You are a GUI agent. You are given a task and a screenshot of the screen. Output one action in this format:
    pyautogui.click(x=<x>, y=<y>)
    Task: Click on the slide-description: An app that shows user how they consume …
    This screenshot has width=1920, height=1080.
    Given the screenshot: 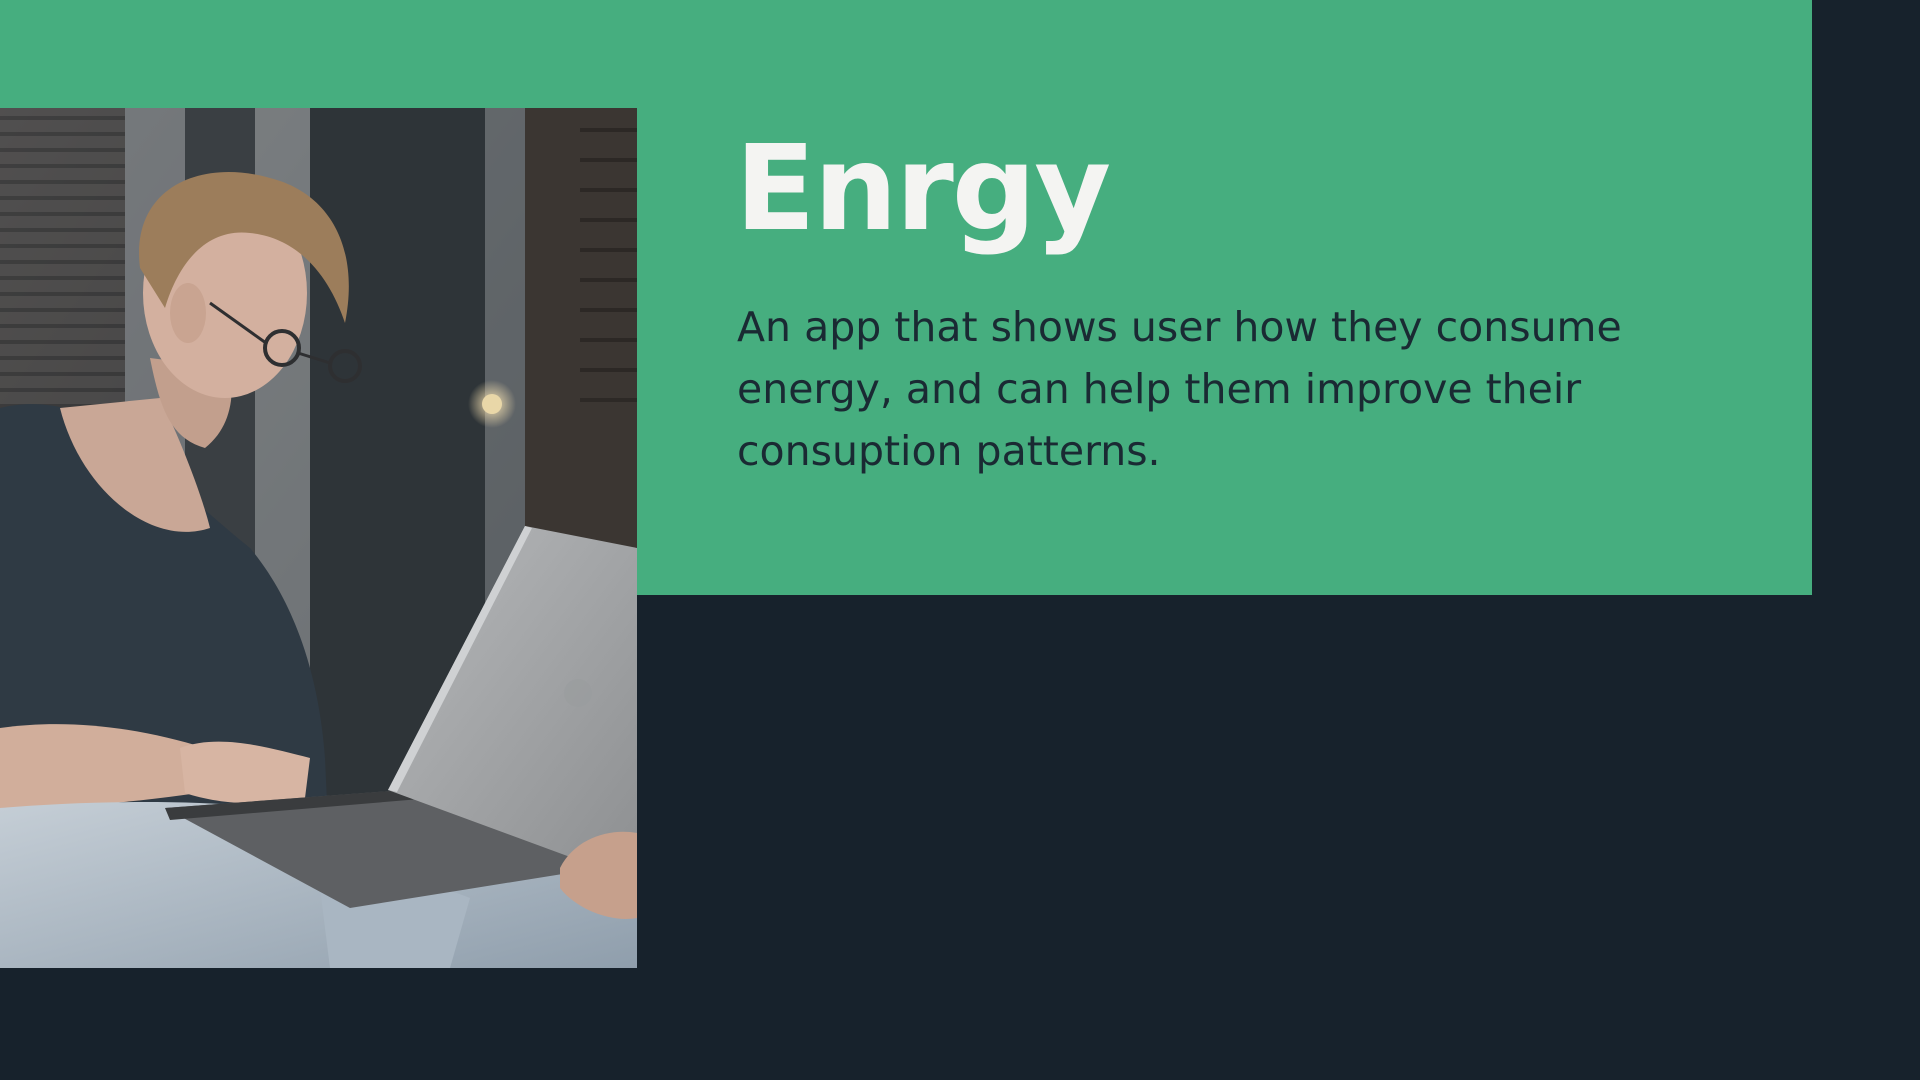 What is the action you would take?
    pyautogui.click(x=1179, y=389)
    